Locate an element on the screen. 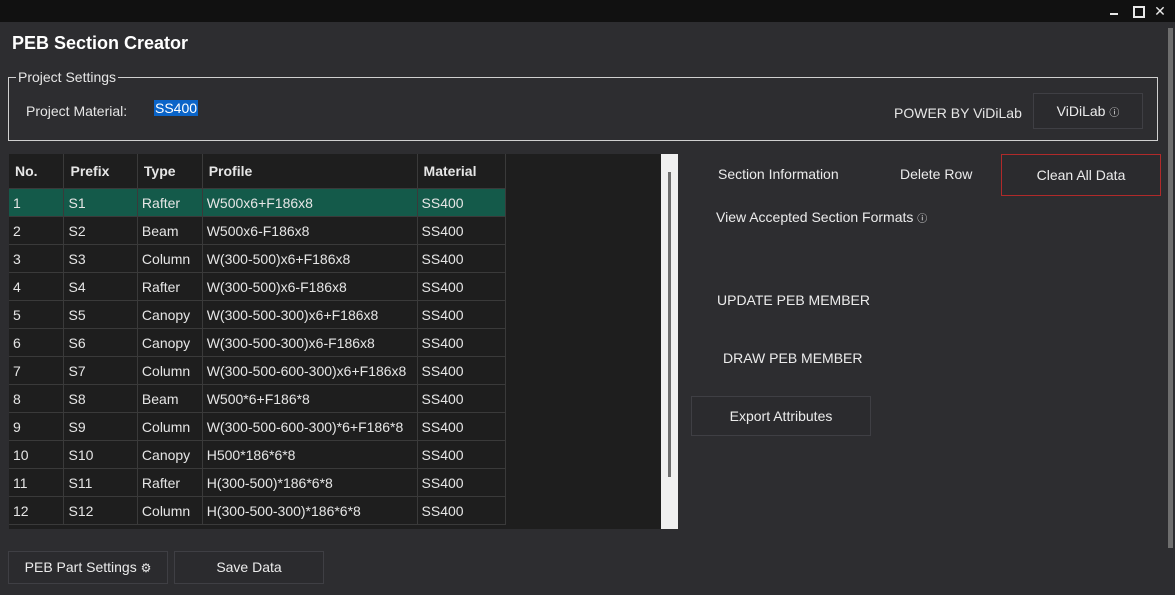  table-row: 10 S10 Canopy H500*186*6*8 SS400 is located at coordinates (258, 454).